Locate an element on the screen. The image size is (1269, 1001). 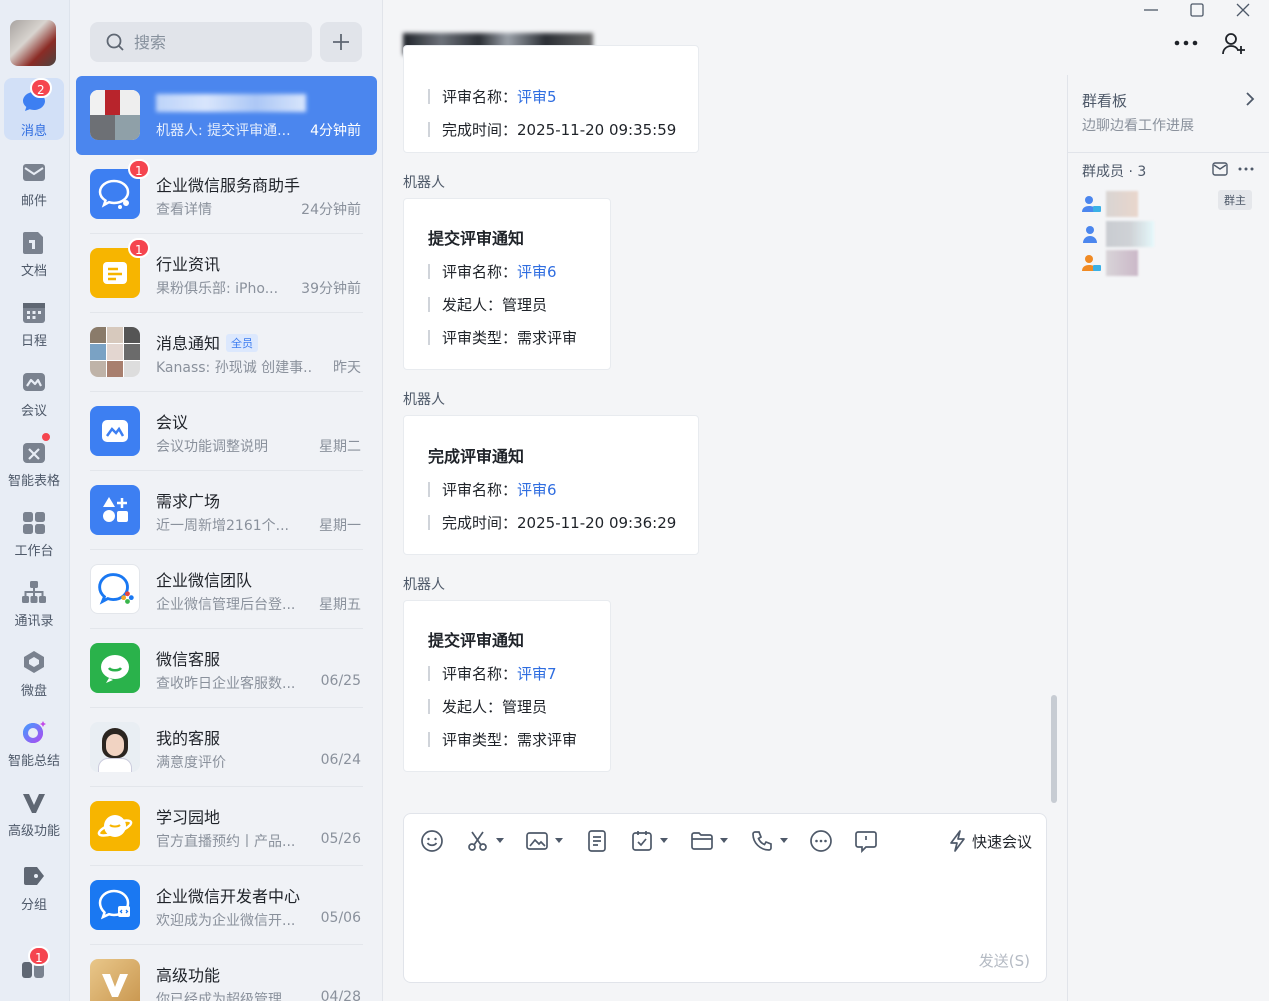
conversation-item: 1 企业微信服务商助手 查看详情 24分钟前 is located at coordinates (226, 194).